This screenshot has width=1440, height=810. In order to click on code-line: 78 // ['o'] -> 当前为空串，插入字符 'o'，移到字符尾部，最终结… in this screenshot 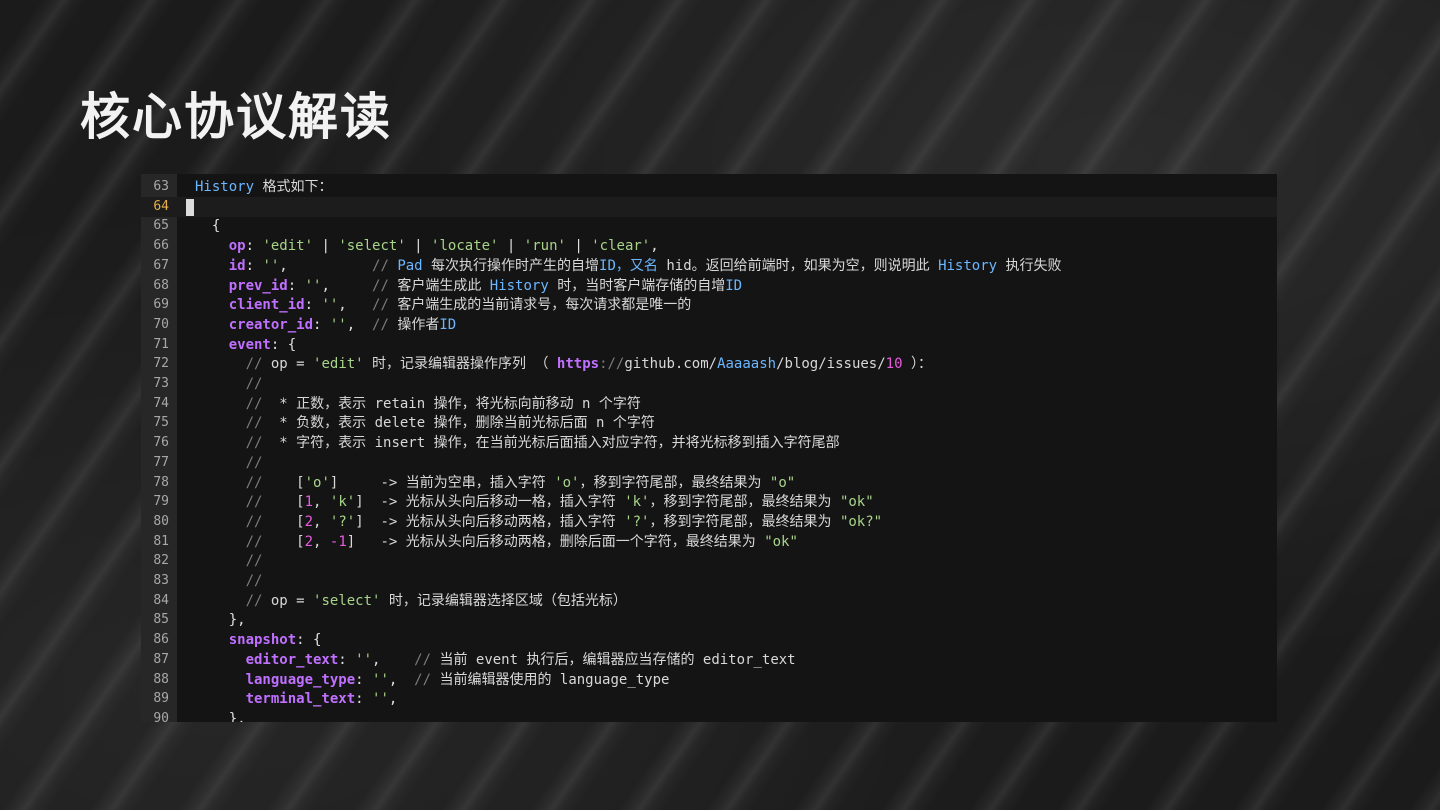, I will do `click(709, 483)`.